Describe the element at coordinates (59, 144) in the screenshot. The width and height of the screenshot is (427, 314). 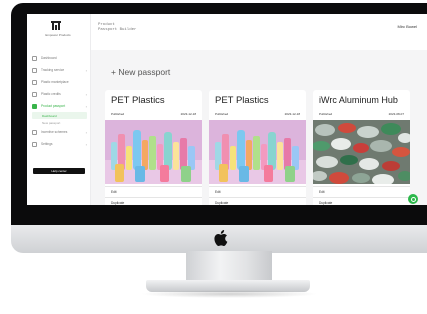
I see `sidebar-item-settings: Settings ›` at that location.